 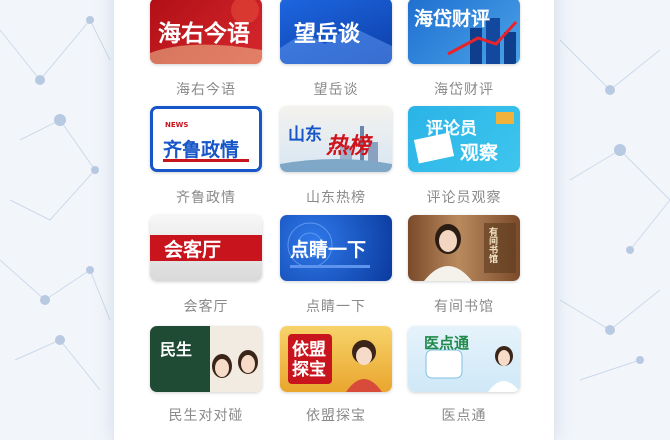 I want to click on tile-dianjing: 点睛一下, so click(x=336, y=248).